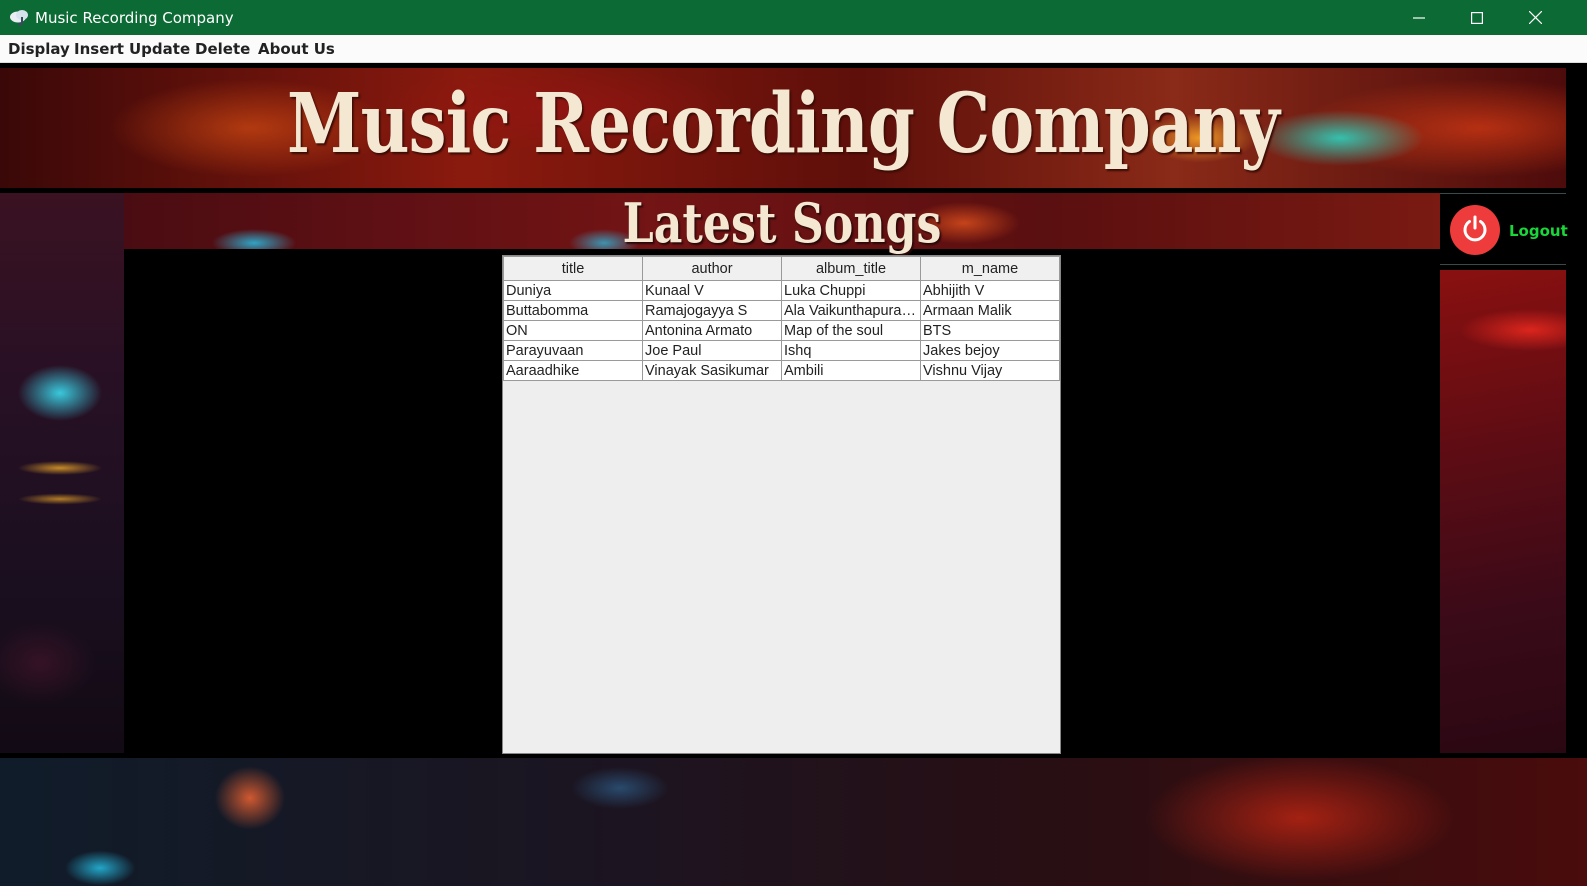  I want to click on menu-about-us: About Us, so click(296, 49).